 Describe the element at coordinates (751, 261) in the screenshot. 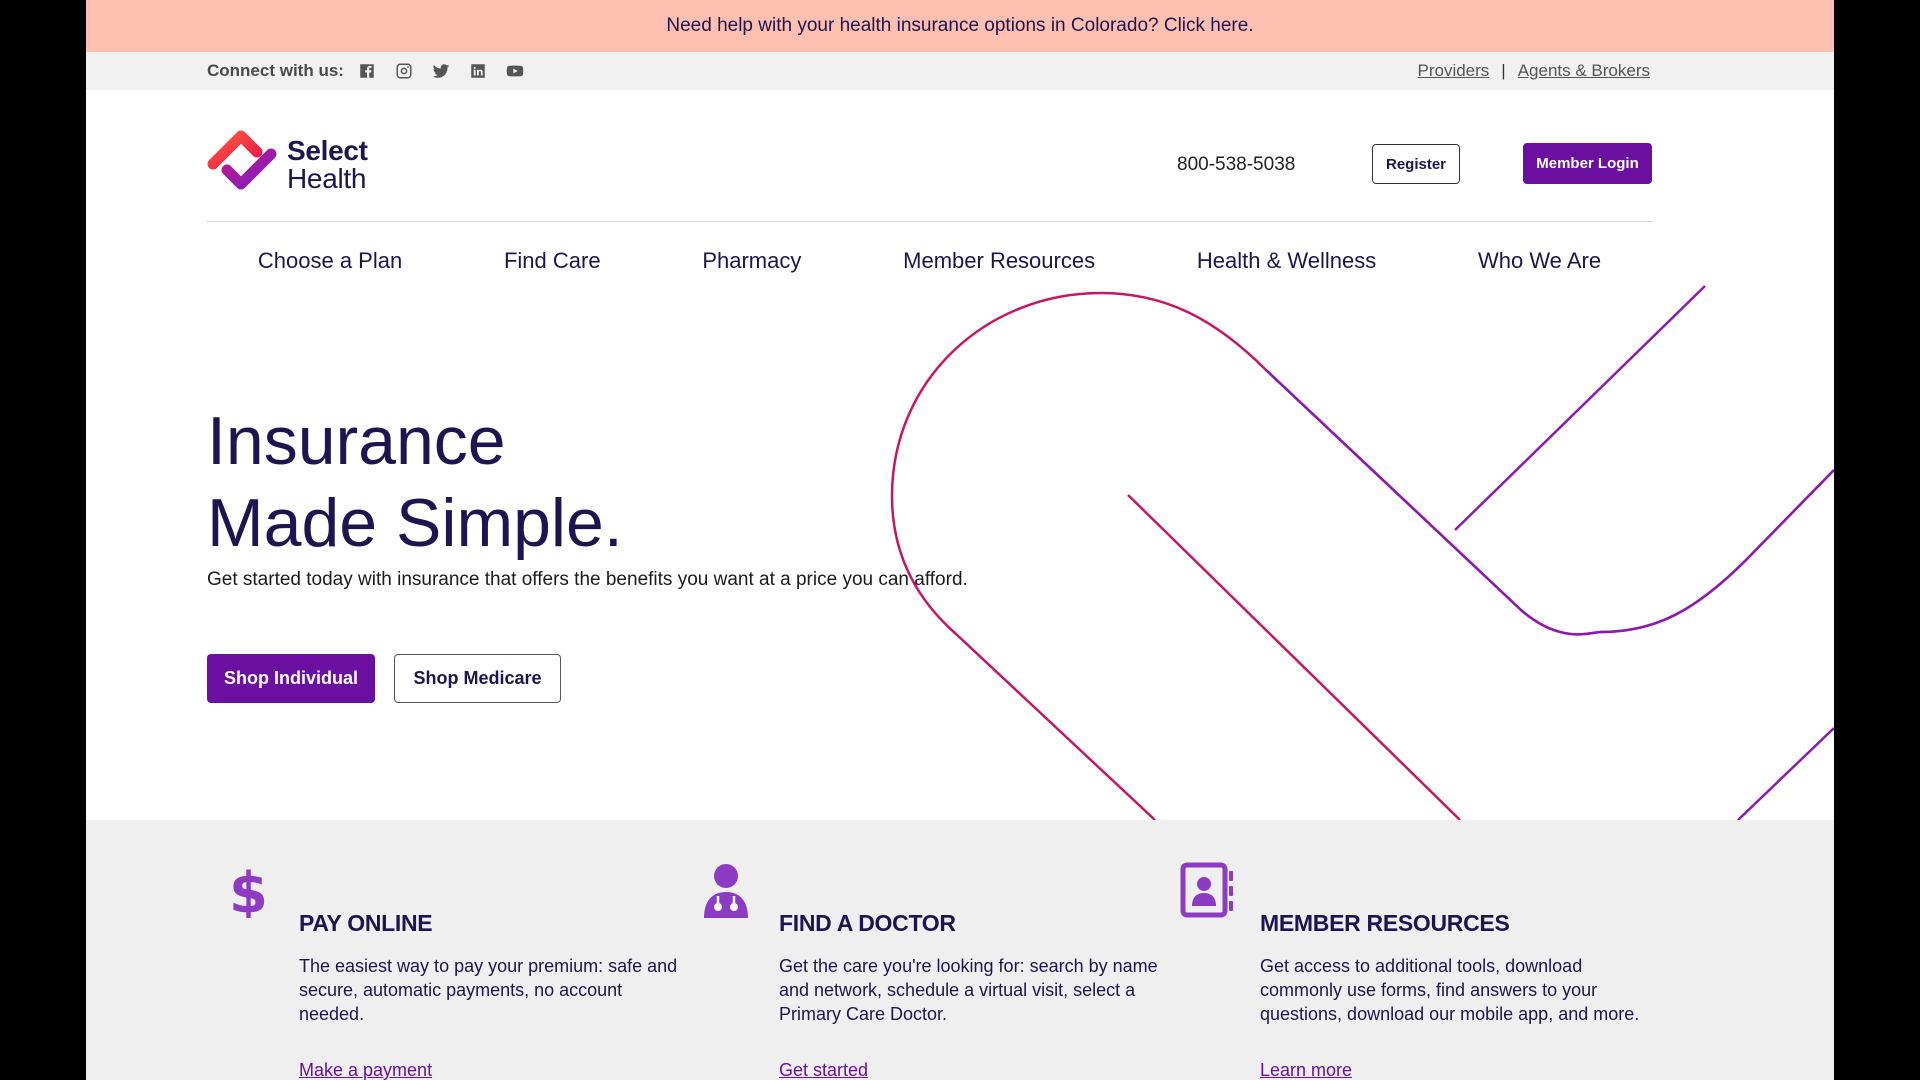

I see `nav-pharmacy: Pharmacy` at that location.